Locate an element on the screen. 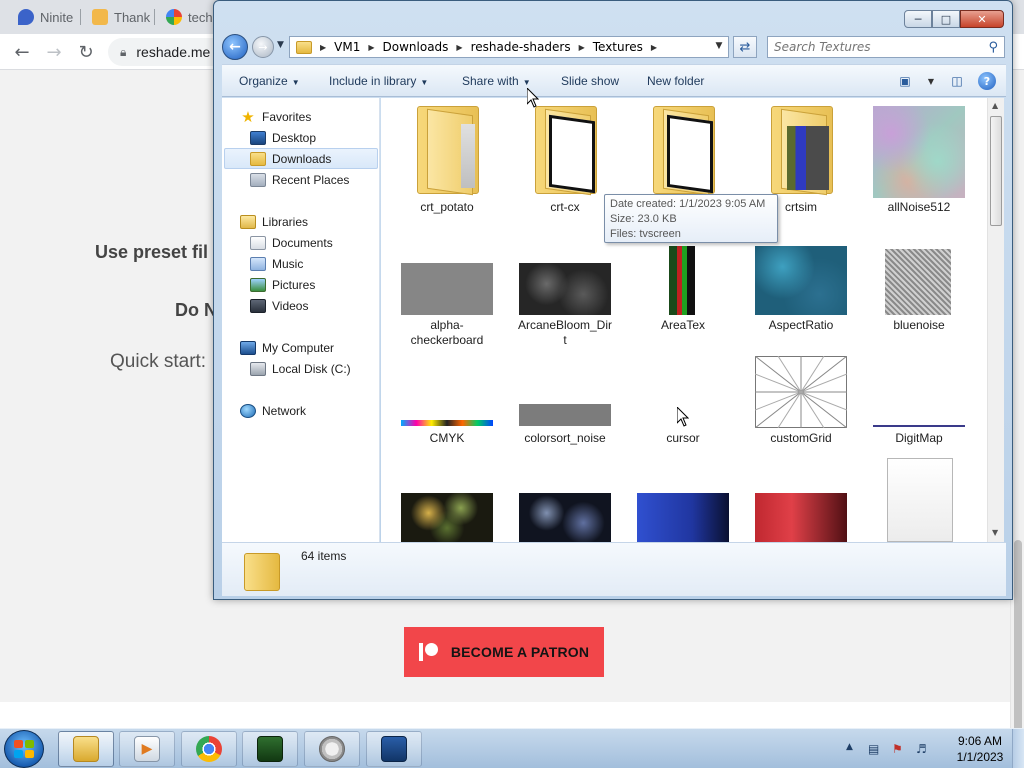 Image resolution: width=1024 pixels, height=768 pixels. custom-grid-thumbnail is located at coordinates (801, 392).